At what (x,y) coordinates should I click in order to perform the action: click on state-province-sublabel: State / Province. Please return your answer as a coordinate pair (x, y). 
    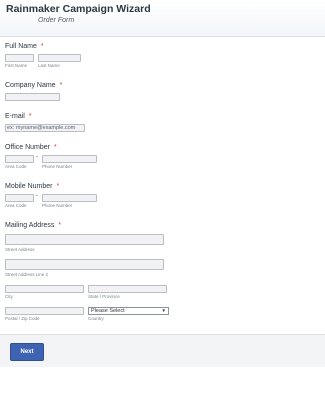
    Looking at the image, I should click on (104, 296).